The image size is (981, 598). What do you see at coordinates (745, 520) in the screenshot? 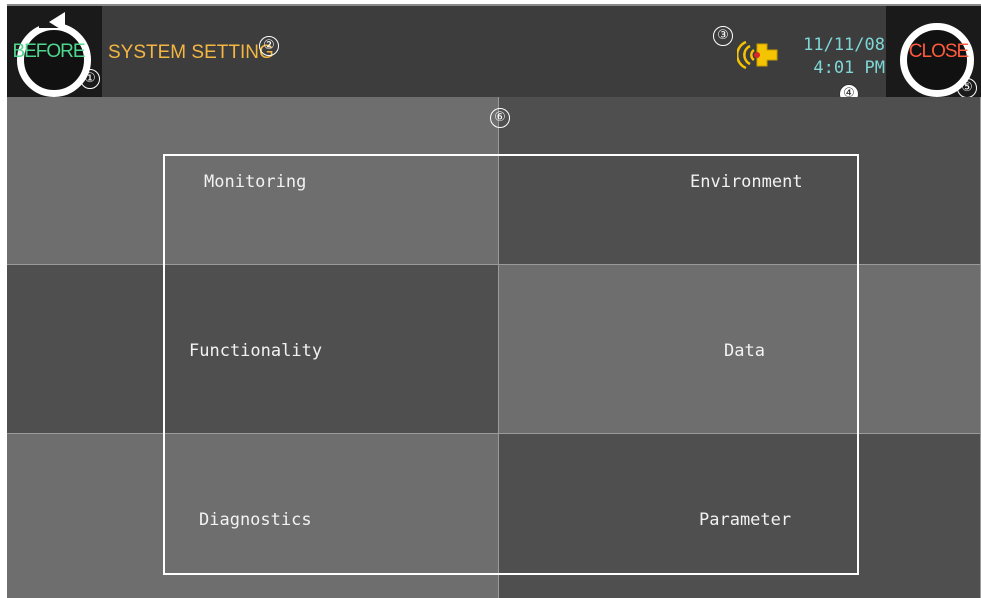
I see `menu-label-parameter: Parameter` at bounding box center [745, 520].